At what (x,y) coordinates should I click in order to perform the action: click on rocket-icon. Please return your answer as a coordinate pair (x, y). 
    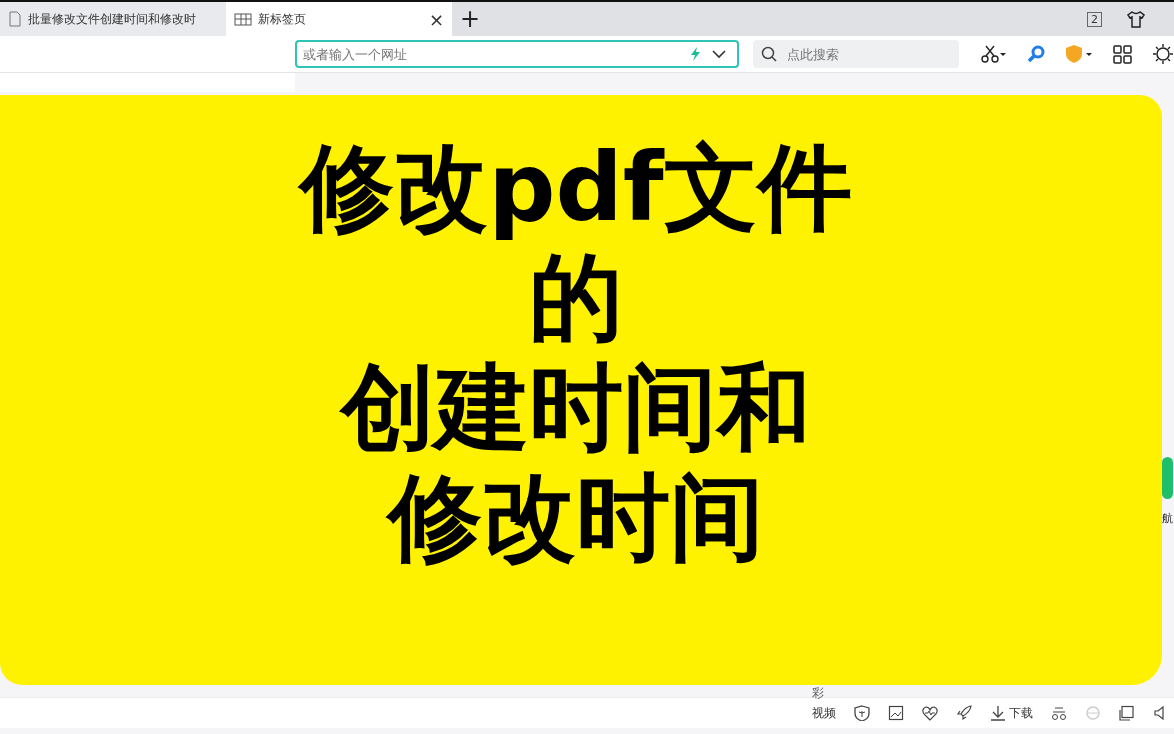
    Looking at the image, I should click on (964, 713).